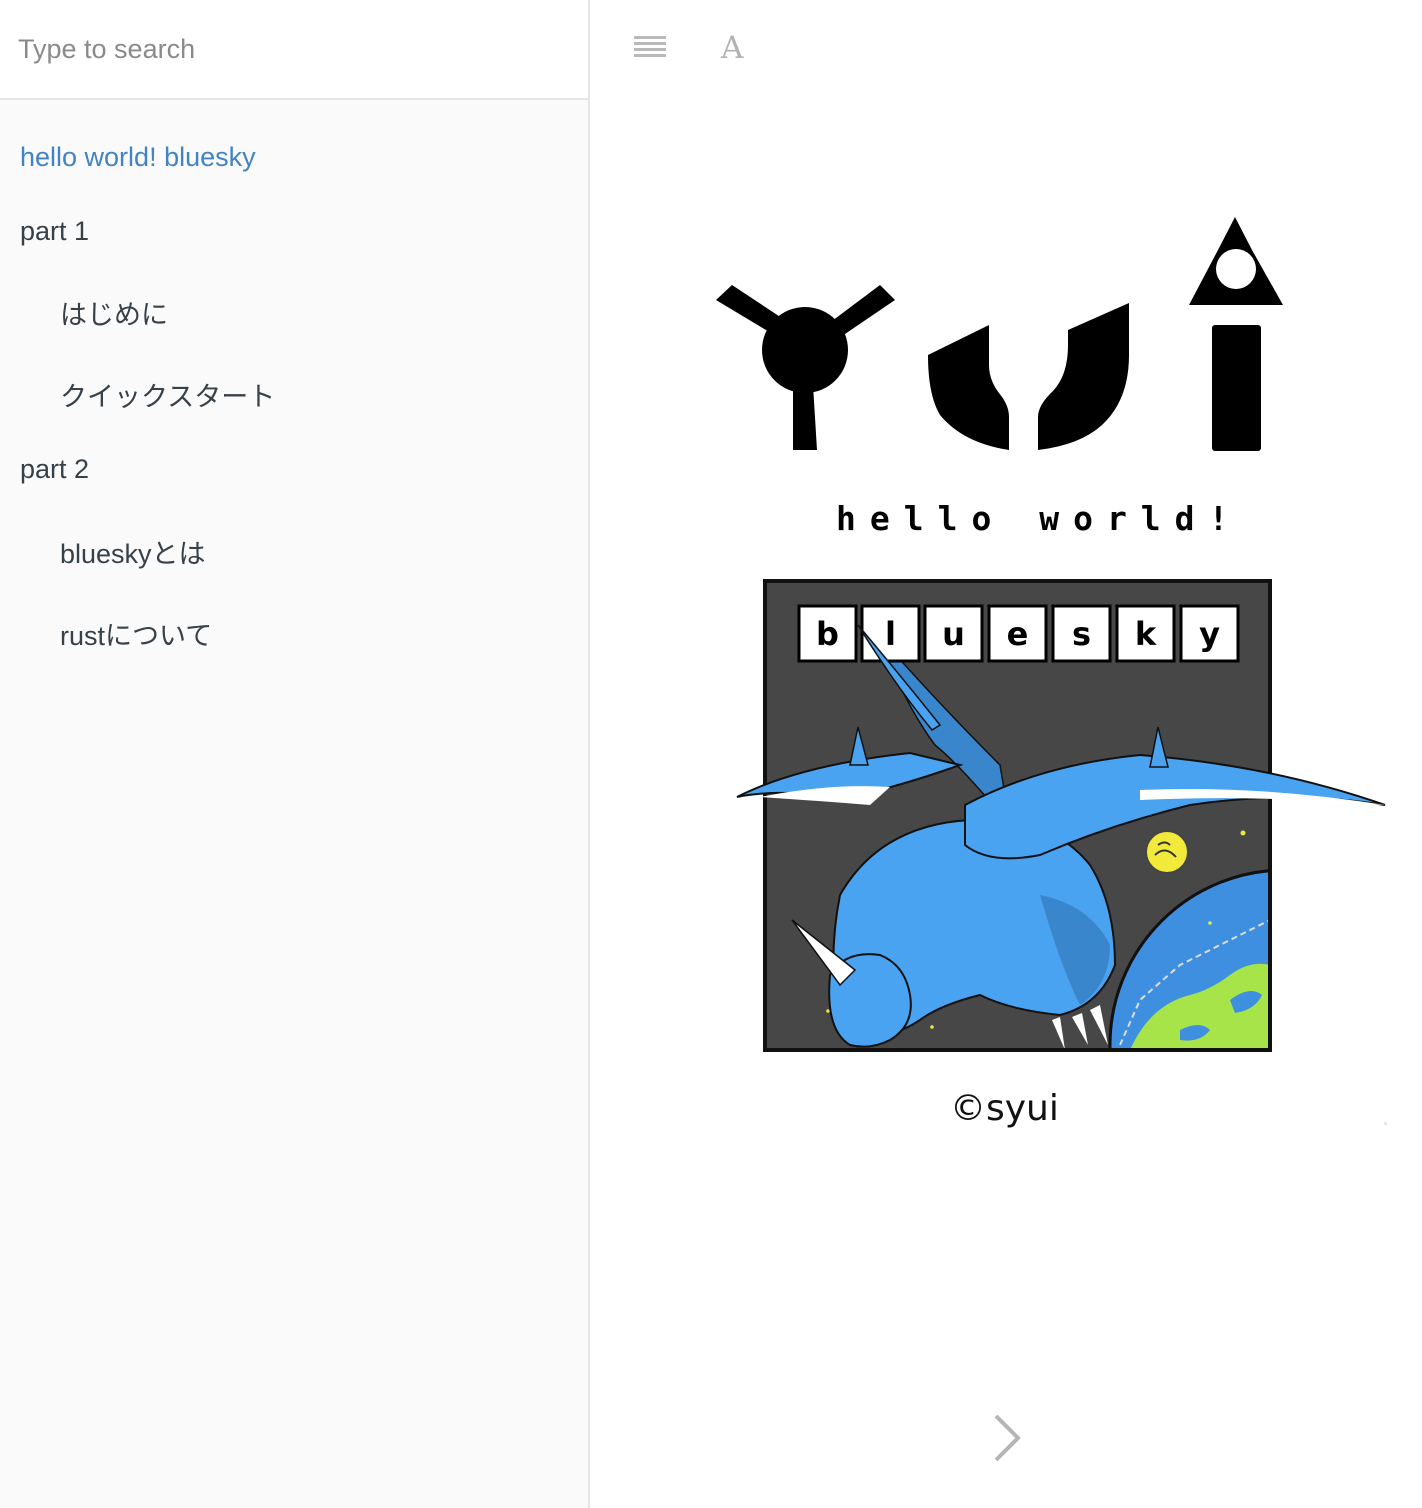 The height and width of the screenshot is (1508, 1422). What do you see at coordinates (968, 1108) in the screenshot?
I see `copyright-symbol: ©` at bounding box center [968, 1108].